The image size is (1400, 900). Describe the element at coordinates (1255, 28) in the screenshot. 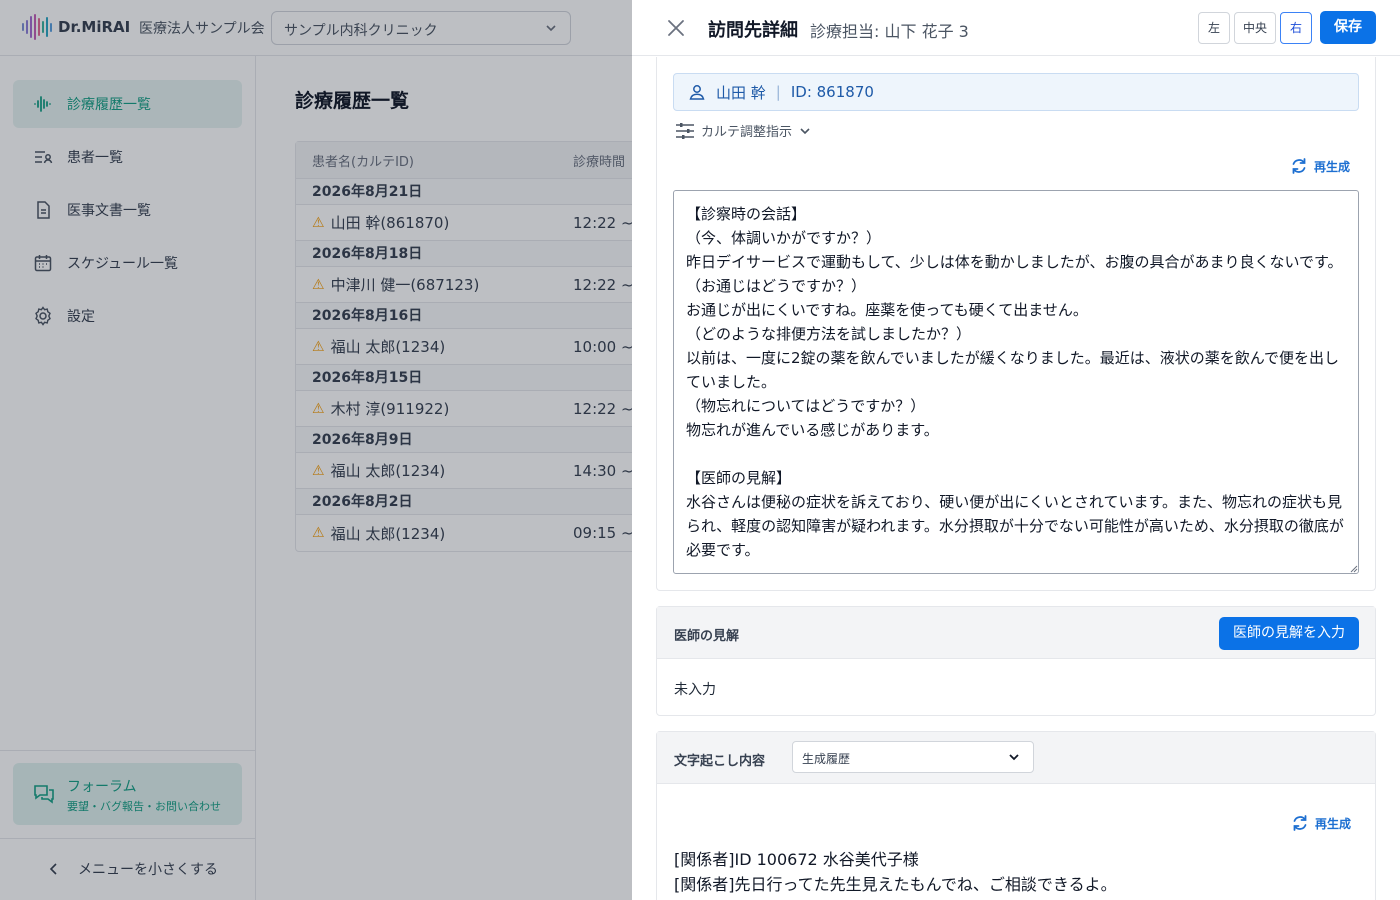

I see `position-center-button: 中央` at that location.